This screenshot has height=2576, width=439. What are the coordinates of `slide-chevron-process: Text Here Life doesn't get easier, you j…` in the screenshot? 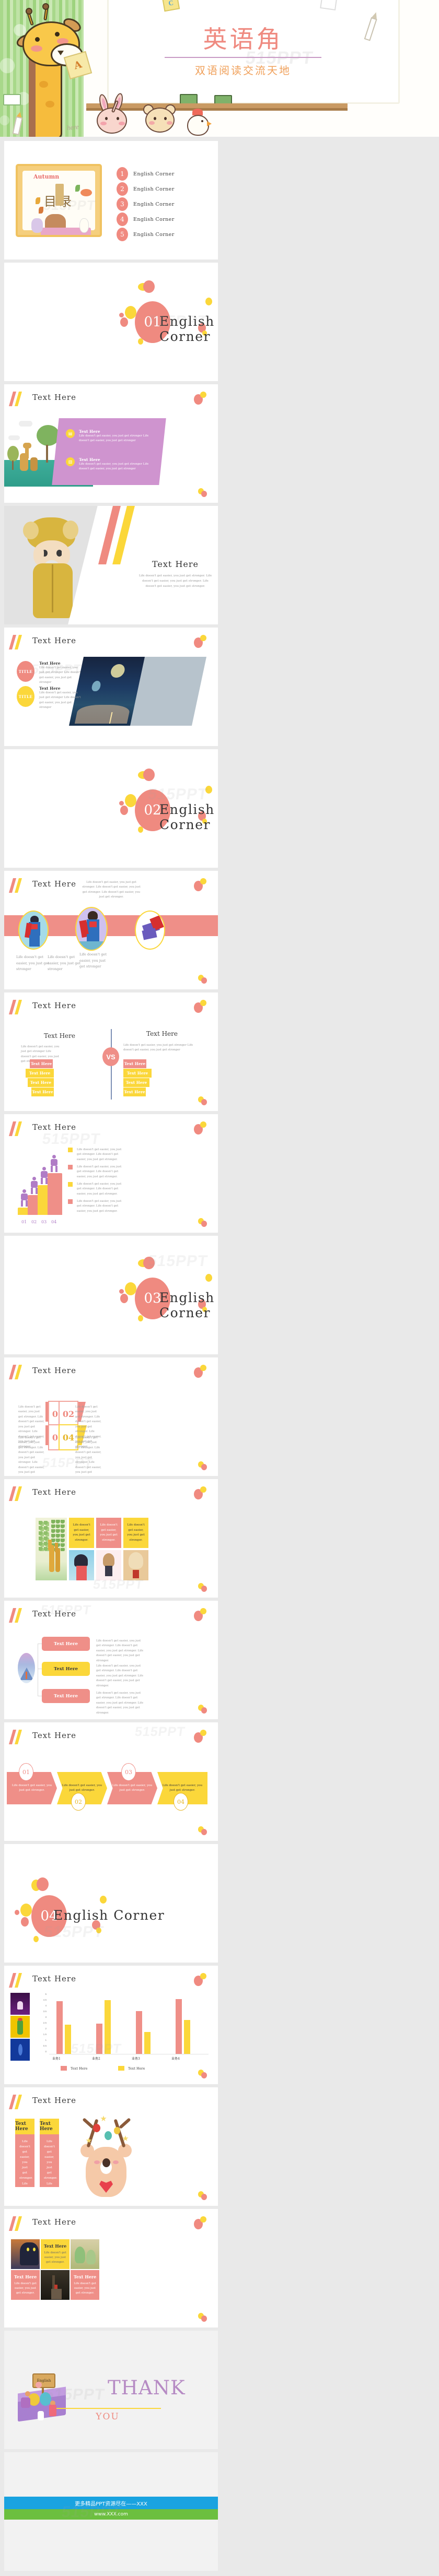 It's located at (111, 1781).